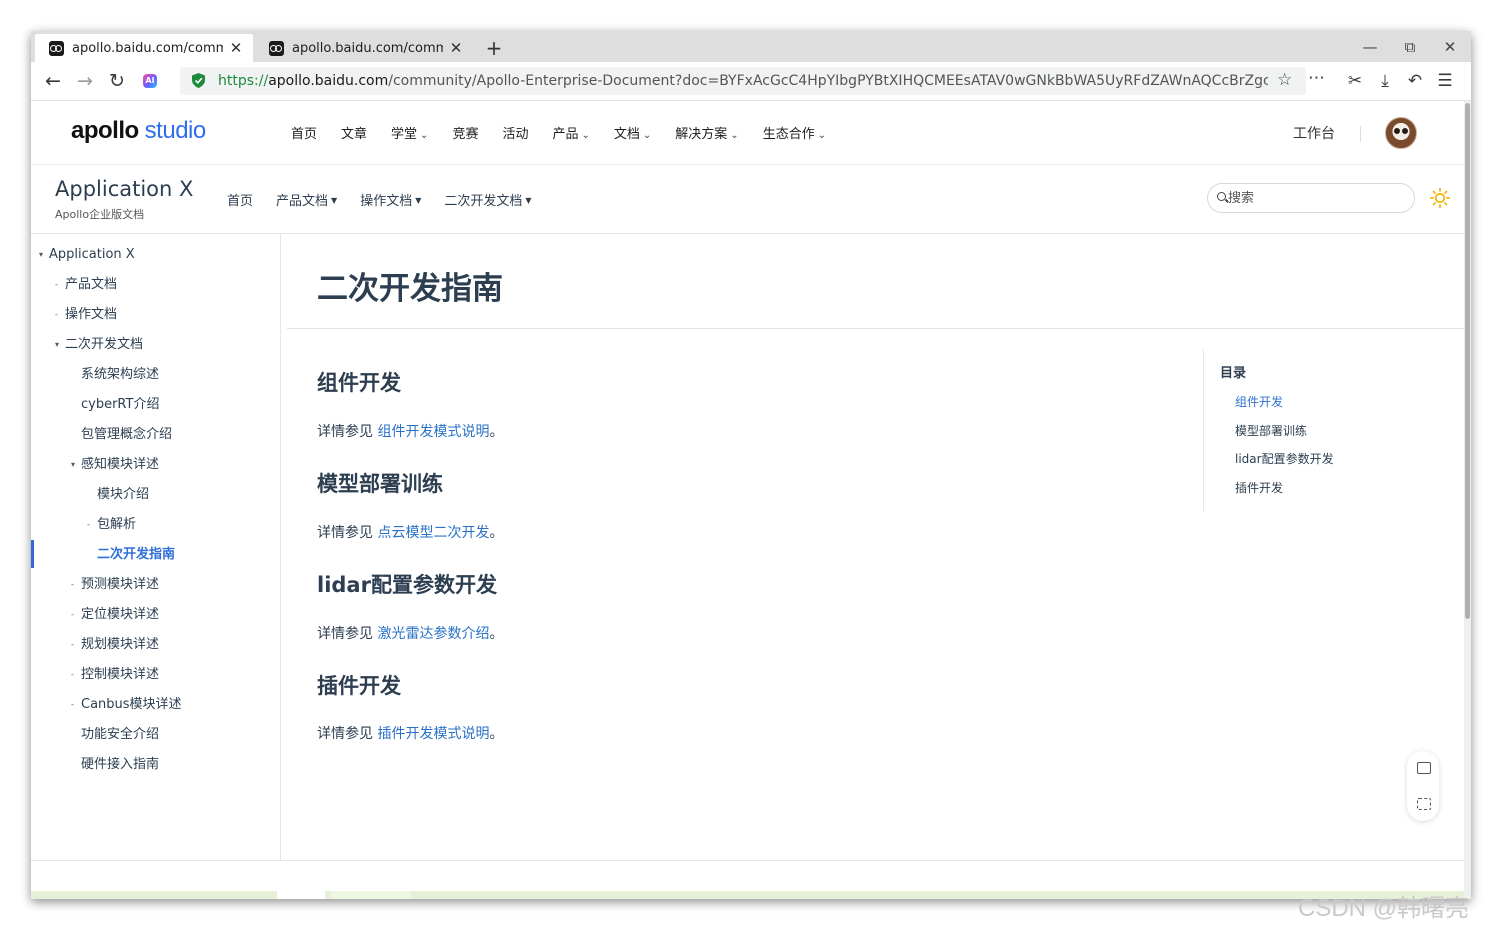  I want to click on doc-nav-label: 产品文档, so click(302, 201).